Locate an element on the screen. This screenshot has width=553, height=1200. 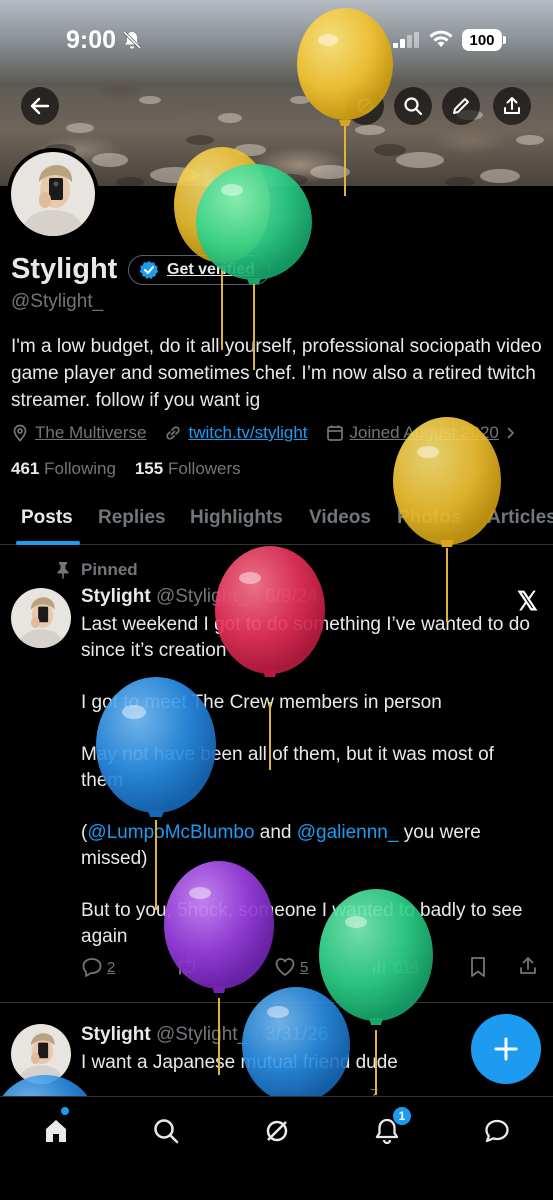
get-verified-button: Get verified is located at coordinates (199, 270).